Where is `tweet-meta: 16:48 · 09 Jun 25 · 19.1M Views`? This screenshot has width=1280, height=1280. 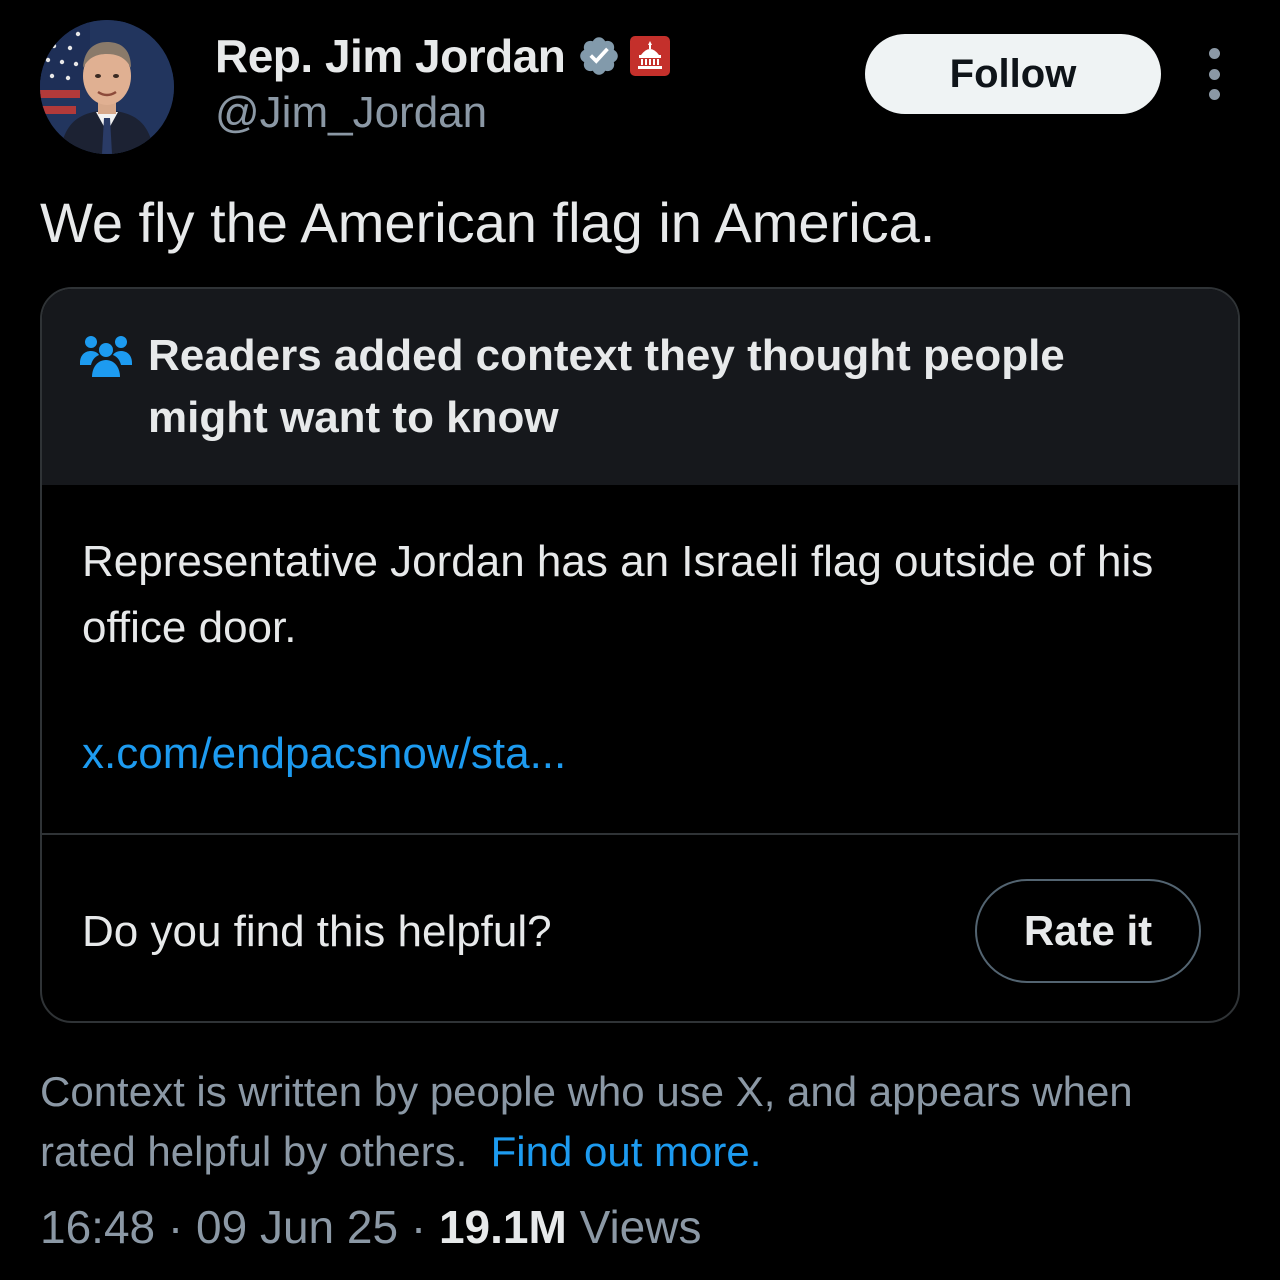
tweet-meta: 16:48 · 09 Jun 25 · 19.1M Views is located at coordinates (370, 1227).